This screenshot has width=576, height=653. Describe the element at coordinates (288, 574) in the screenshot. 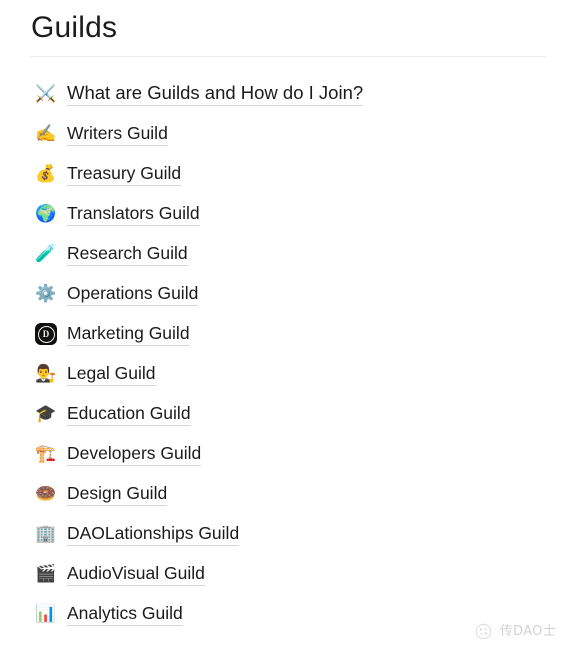

I see `list-item: 🎬 AudioVisual Guild` at that location.